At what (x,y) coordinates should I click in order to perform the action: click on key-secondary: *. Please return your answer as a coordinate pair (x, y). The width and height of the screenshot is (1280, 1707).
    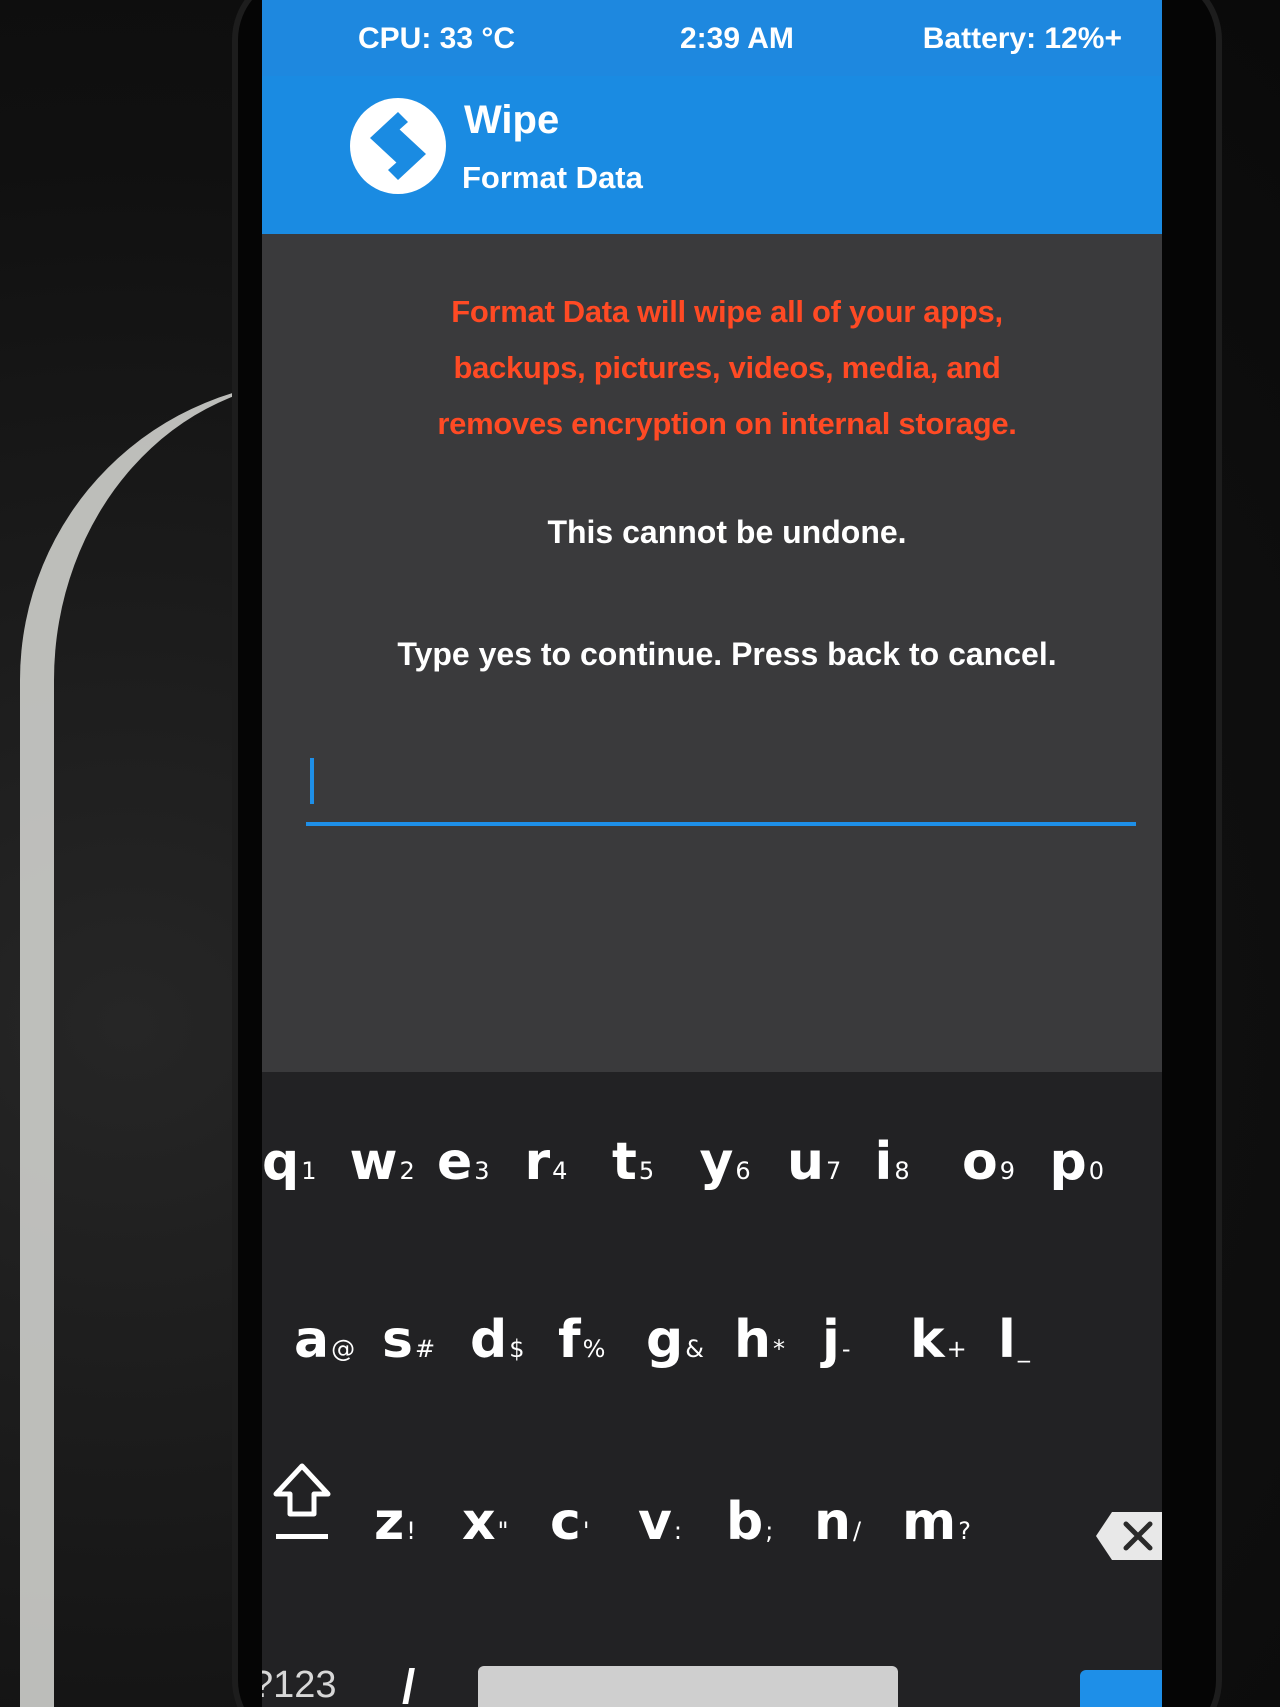
    Looking at the image, I should click on (779, 1349).